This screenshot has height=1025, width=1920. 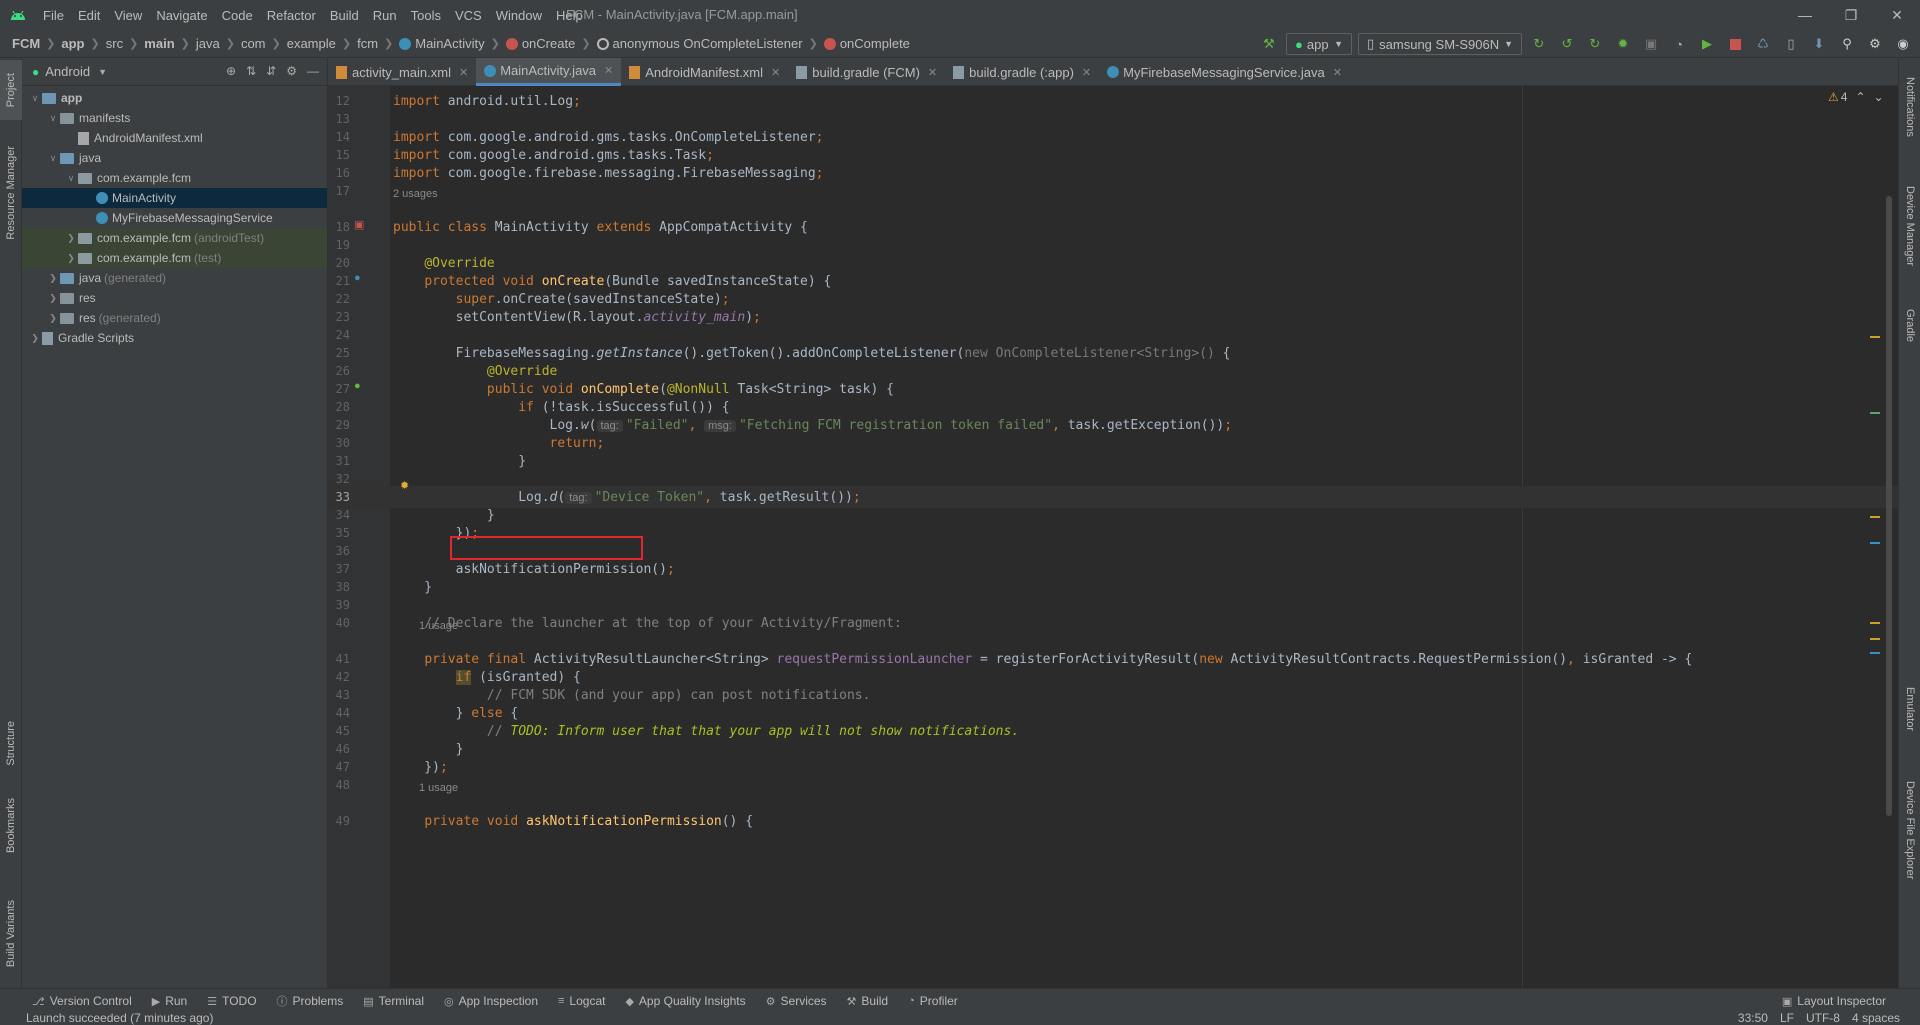 I want to click on bottom-tool-terminal: ▤ Terminal, so click(x=393, y=1001).